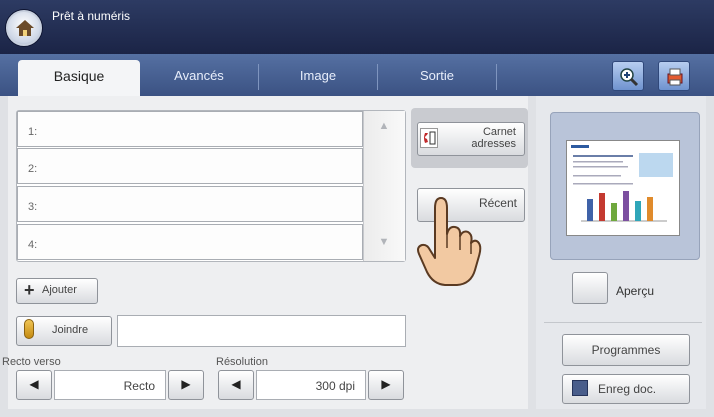 Image resolution: width=714 pixels, height=417 pixels. I want to click on resolution-label: Résolution, so click(242, 362).